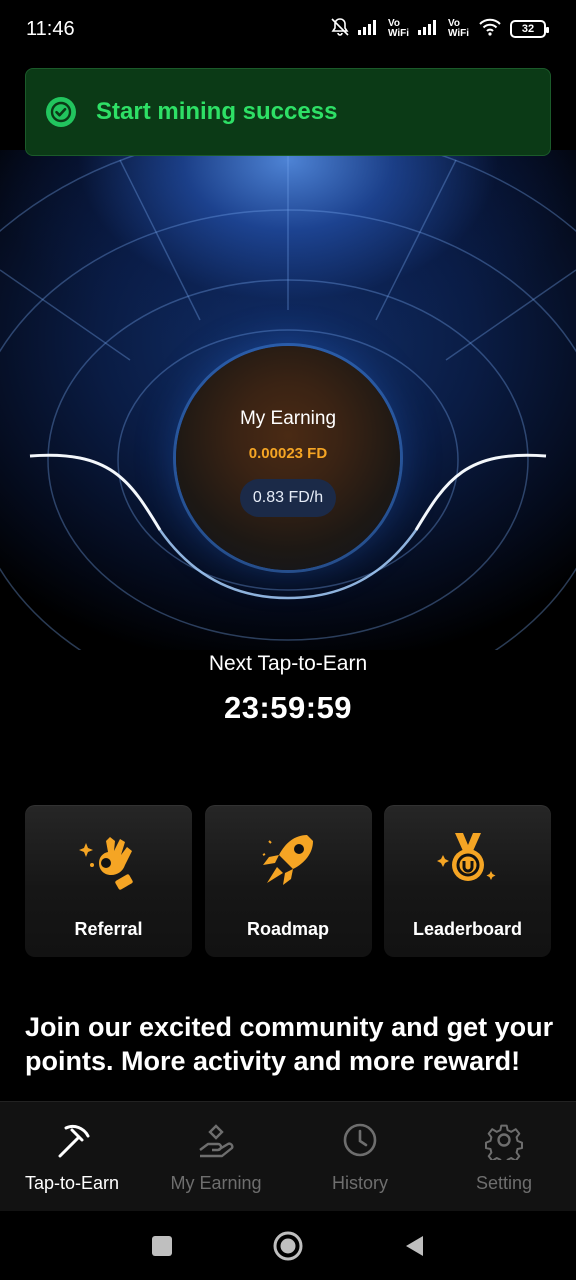 Image resolution: width=576 pixels, height=1280 pixels. Describe the element at coordinates (414, 1246) in the screenshot. I see `back-button` at that location.